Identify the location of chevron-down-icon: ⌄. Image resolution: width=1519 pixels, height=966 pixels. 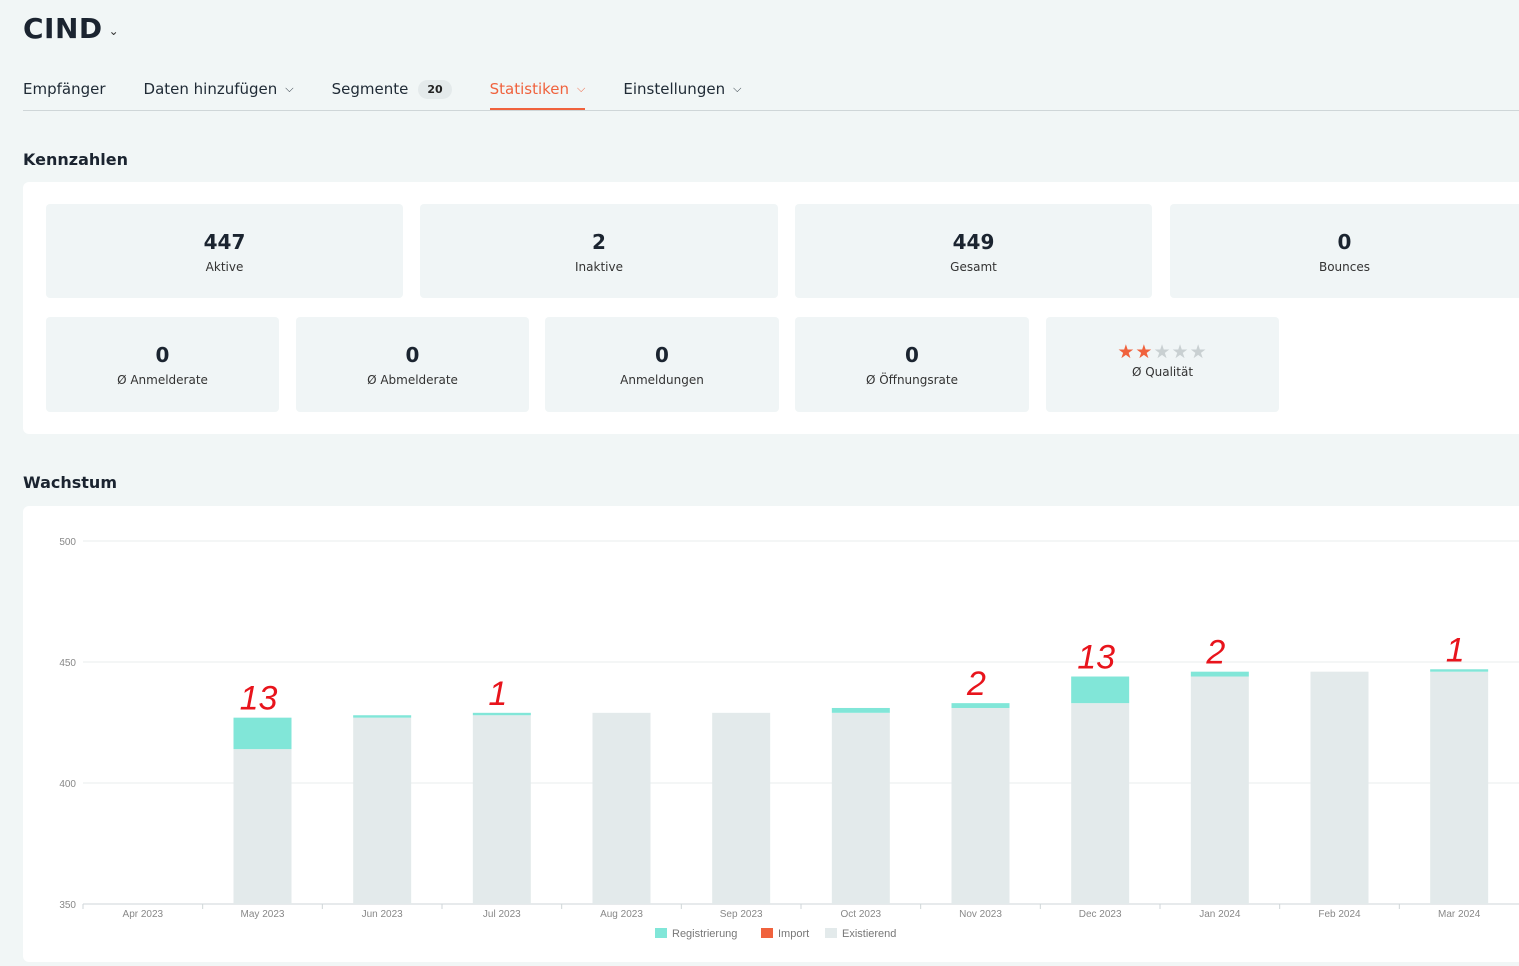
(114, 31).